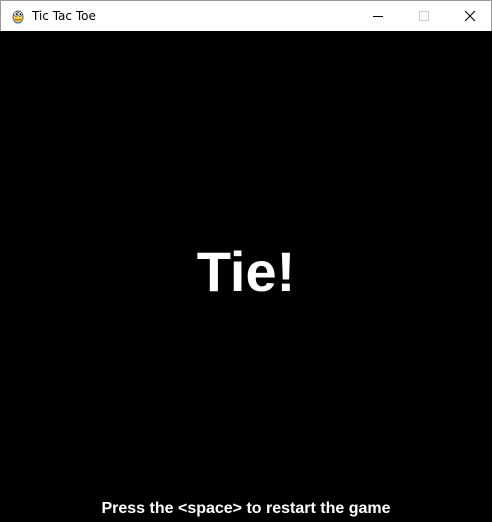  Describe the element at coordinates (246, 271) in the screenshot. I see `game-result-text: Tie!` at that location.